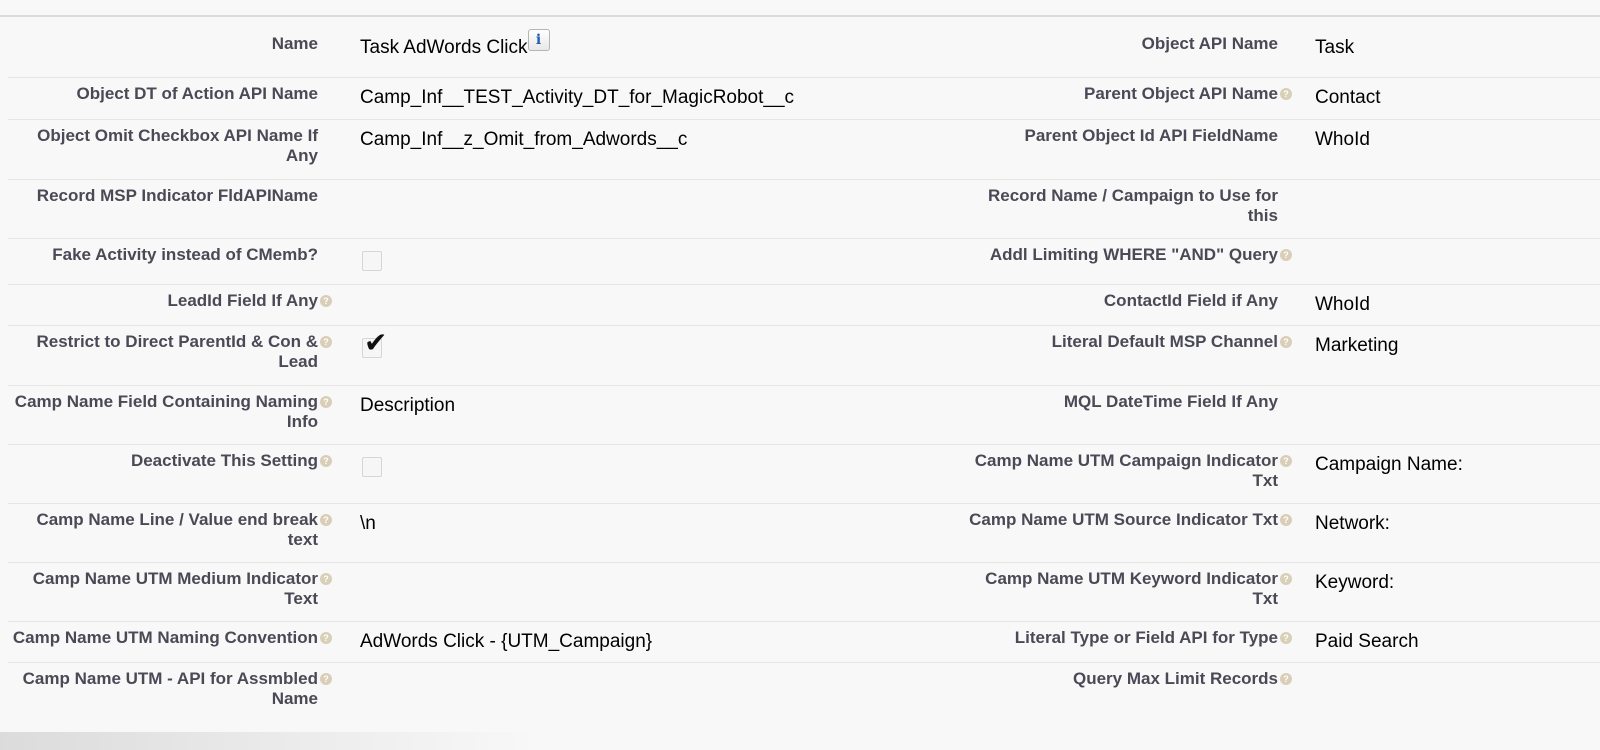 This screenshot has height=750, width=1600. What do you see at coordinates (1125, 149) in the screenshot?
I see `field-label: Parent Object Id API FieldName` at bounding box center [1125, 149].